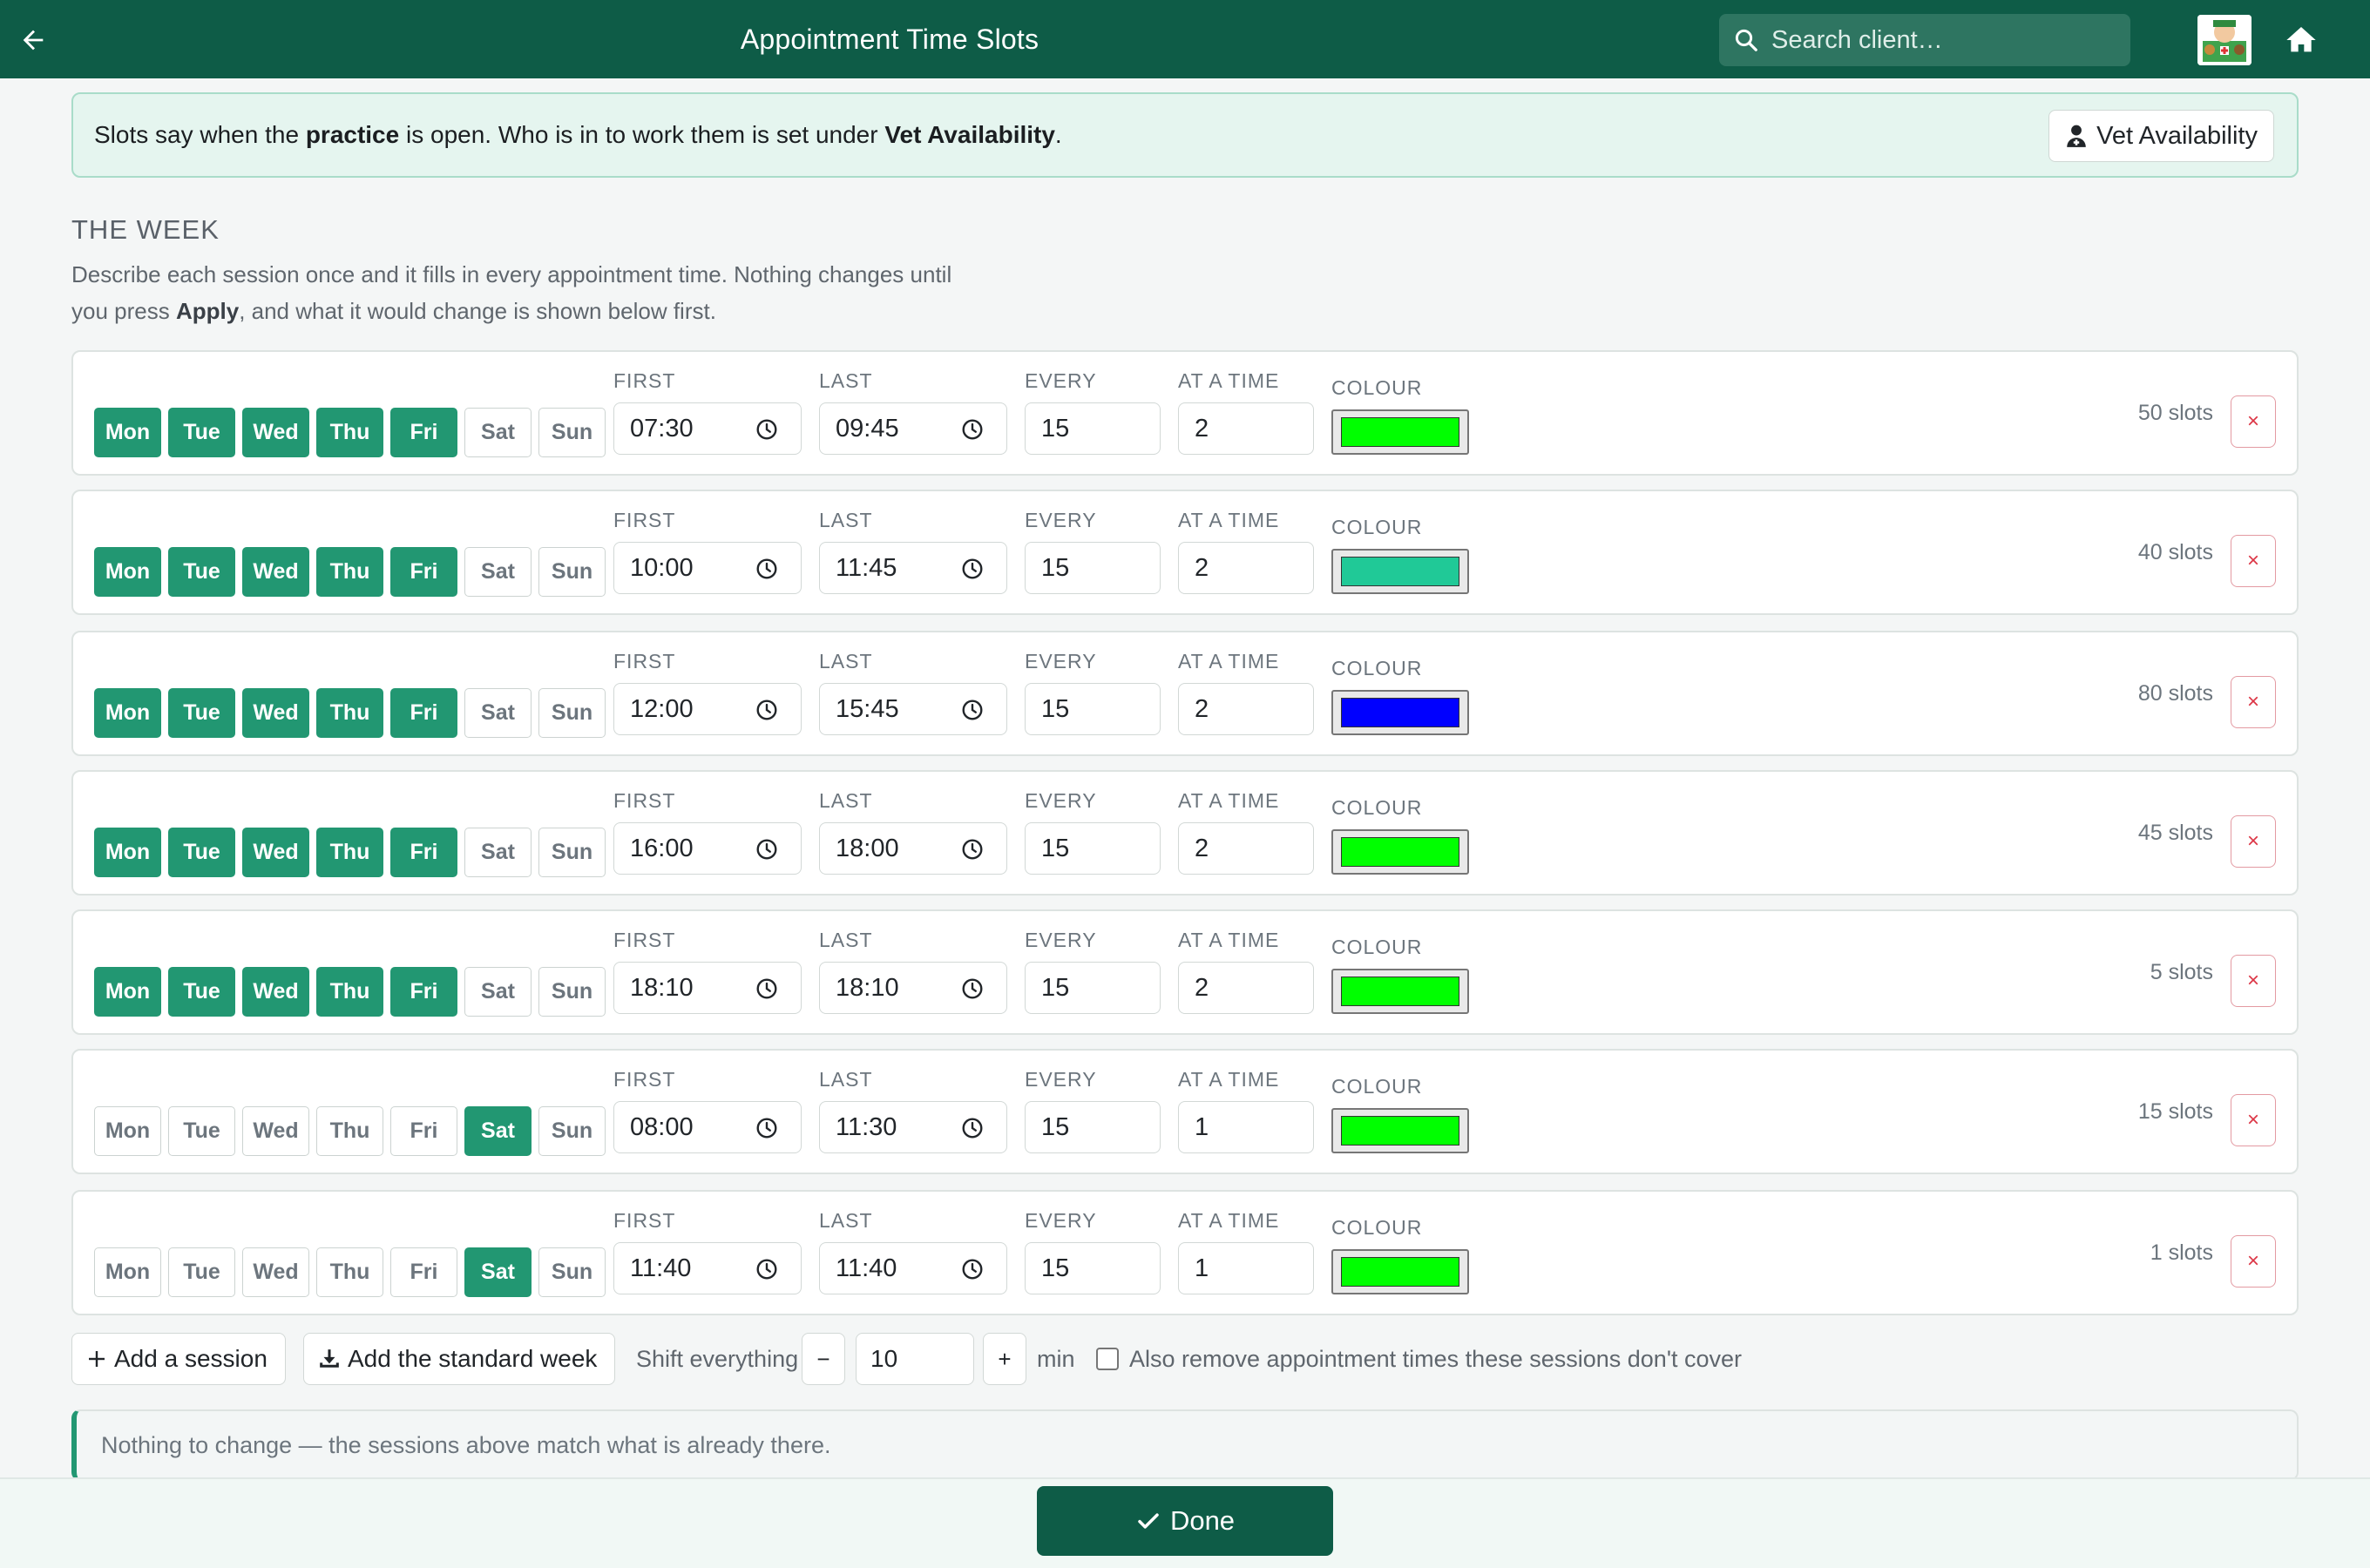 Image resolution: width=2370 pixels, height=1568 pixels. Describe the element at coordinates (707, 988) in the screenshot. I see `first-time-input: 18:10` at that location.